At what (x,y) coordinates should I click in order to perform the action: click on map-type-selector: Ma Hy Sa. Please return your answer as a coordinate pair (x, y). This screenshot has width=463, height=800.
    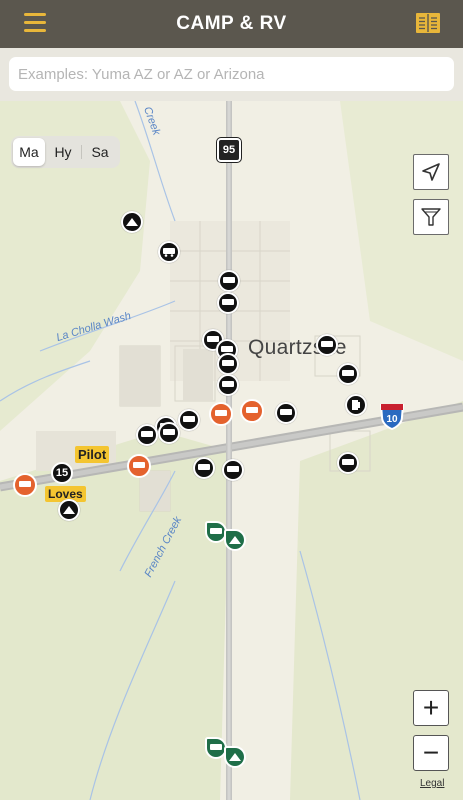
    Looking at the image, I should click on (65, 152).